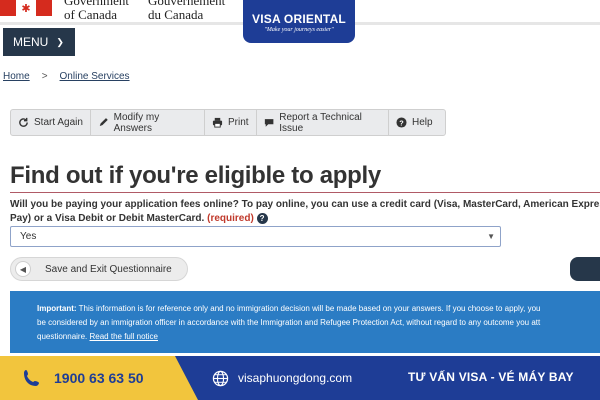  I want to click on pencil-icon, so click(103, 122).